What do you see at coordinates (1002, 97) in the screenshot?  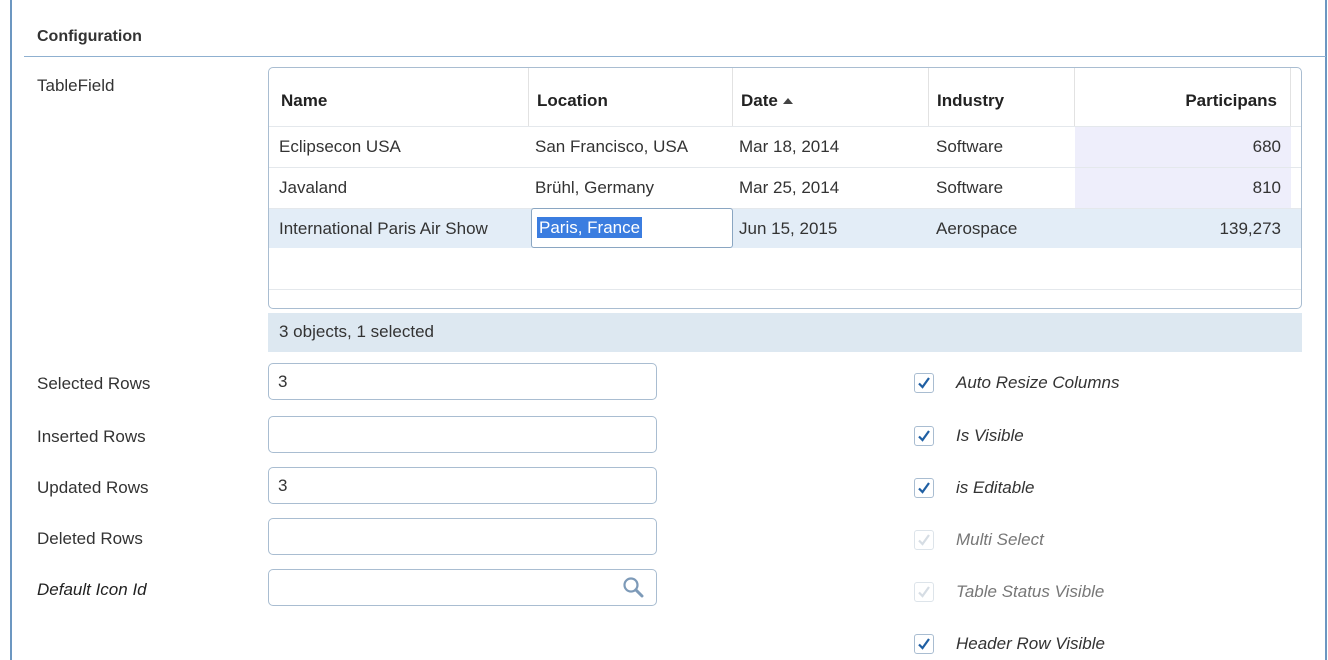 I see `column-header-industry: Industry` at bounding box center [1002, 97].